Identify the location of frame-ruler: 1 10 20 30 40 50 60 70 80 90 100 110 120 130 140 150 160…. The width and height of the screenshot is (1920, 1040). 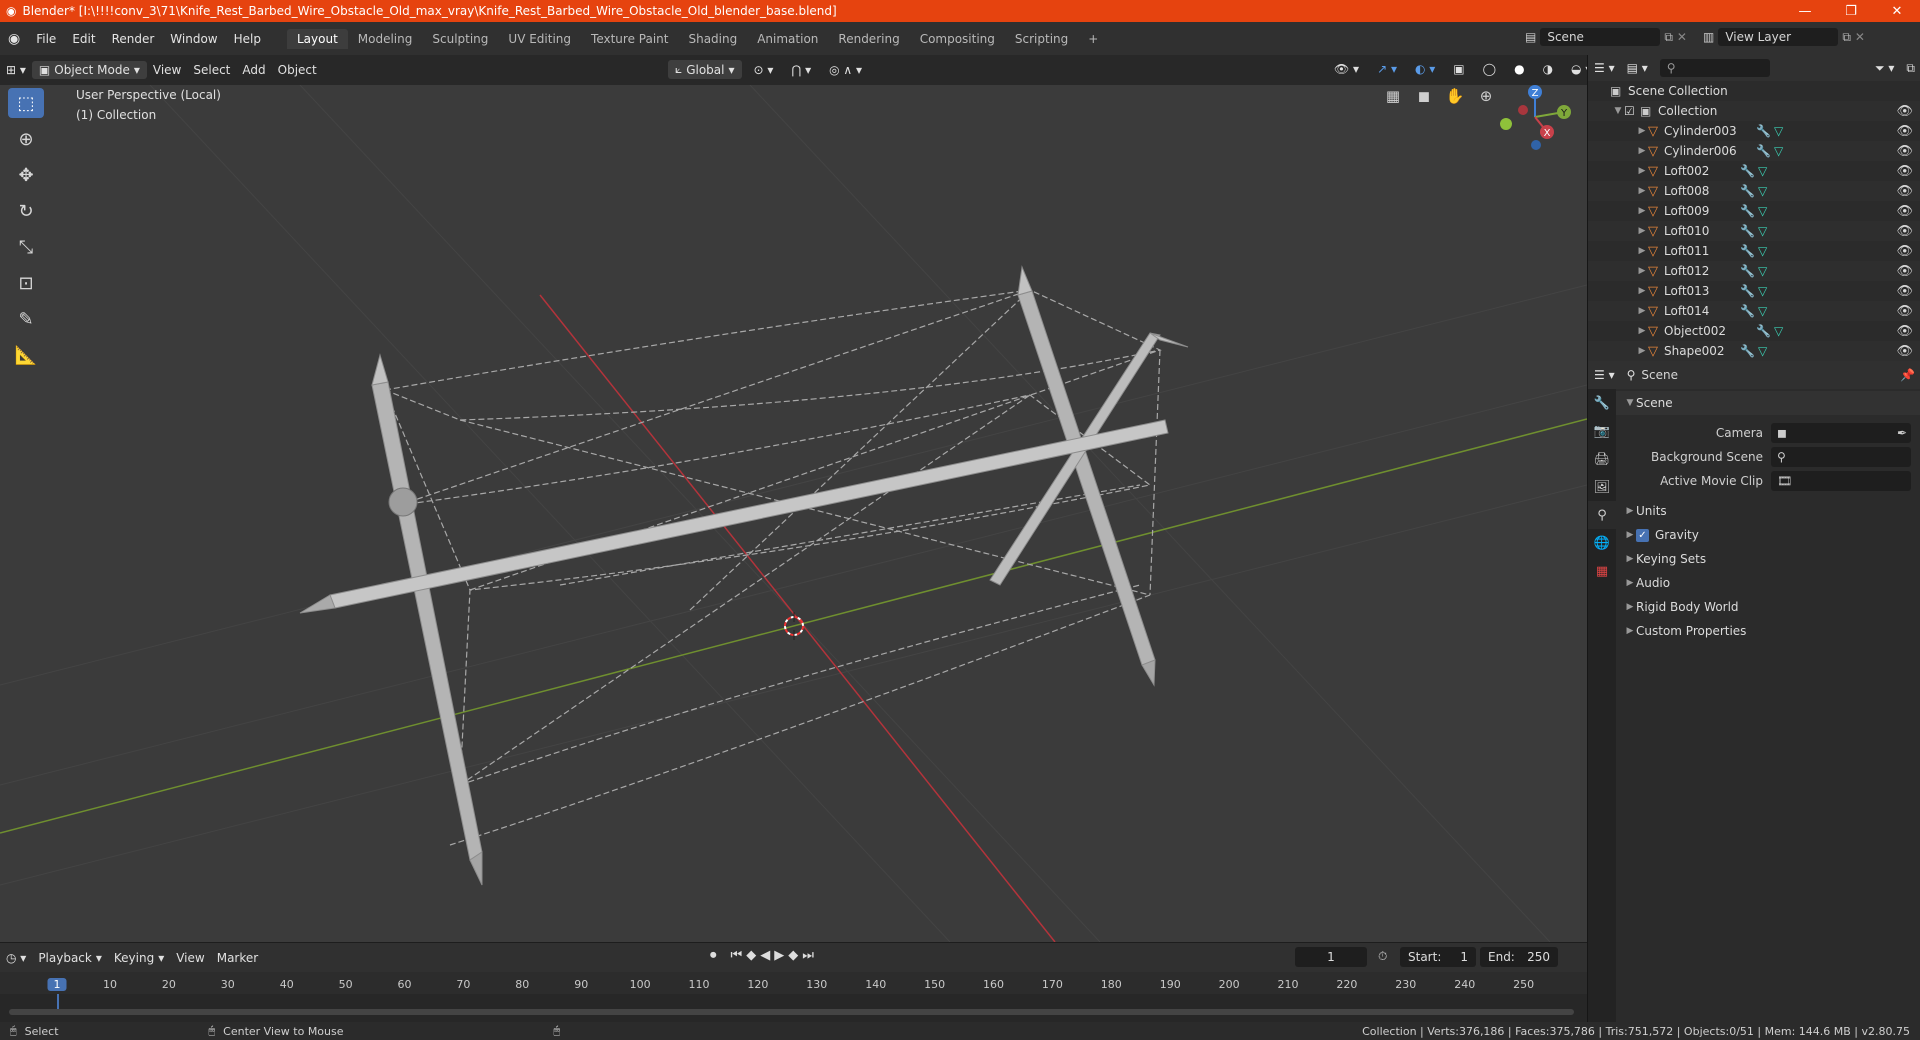
(793, 983).